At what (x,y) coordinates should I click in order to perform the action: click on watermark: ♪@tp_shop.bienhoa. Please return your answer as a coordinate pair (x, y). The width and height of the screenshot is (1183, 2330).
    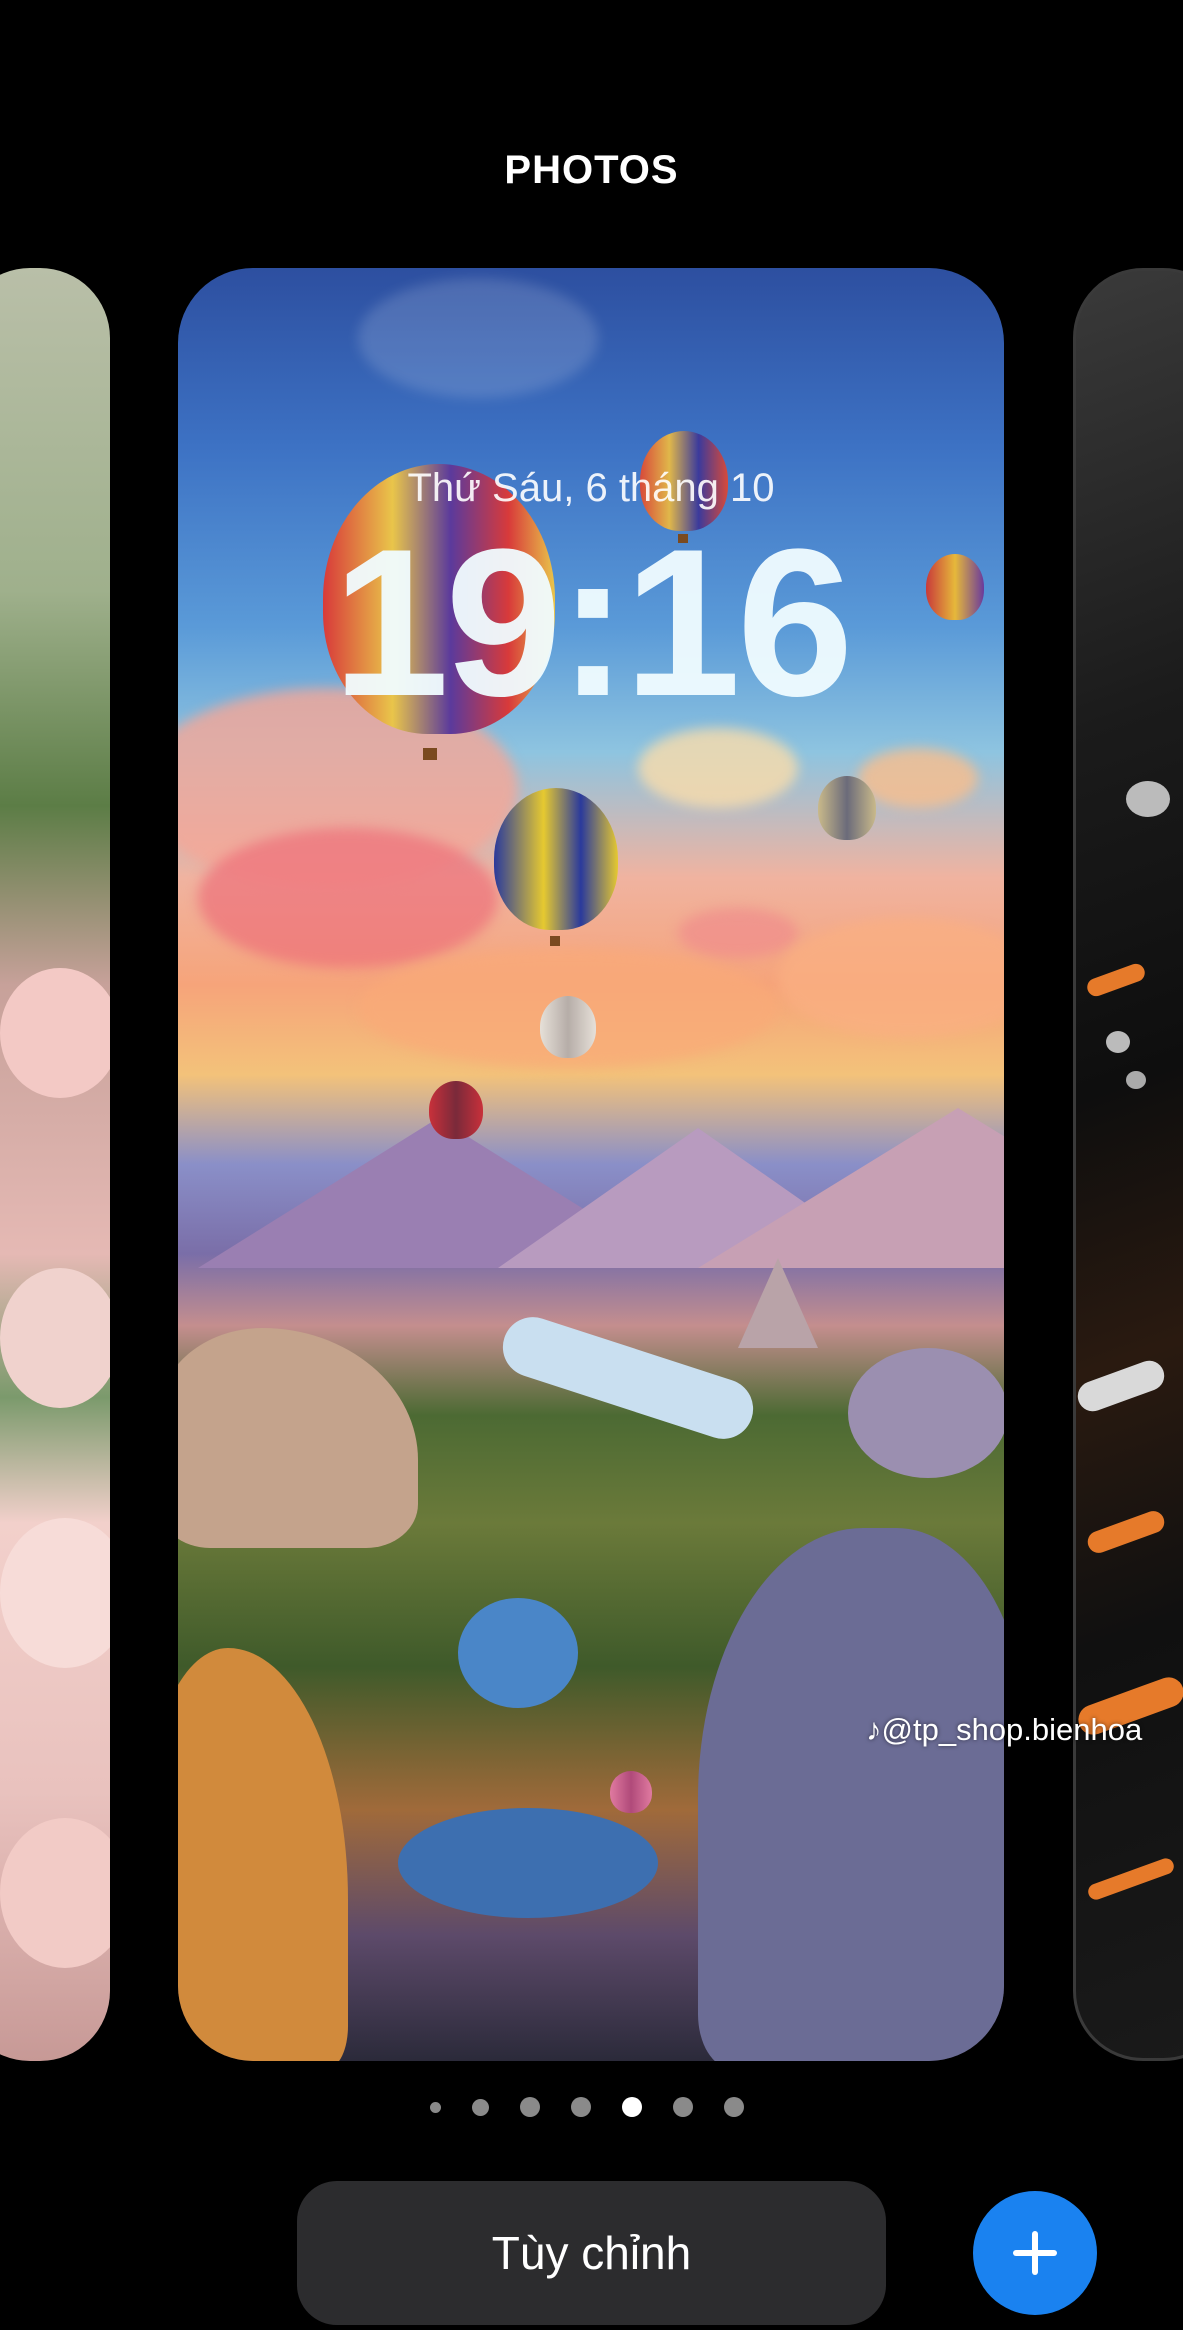
    Looking at the image, I should click on (1004, 1730).